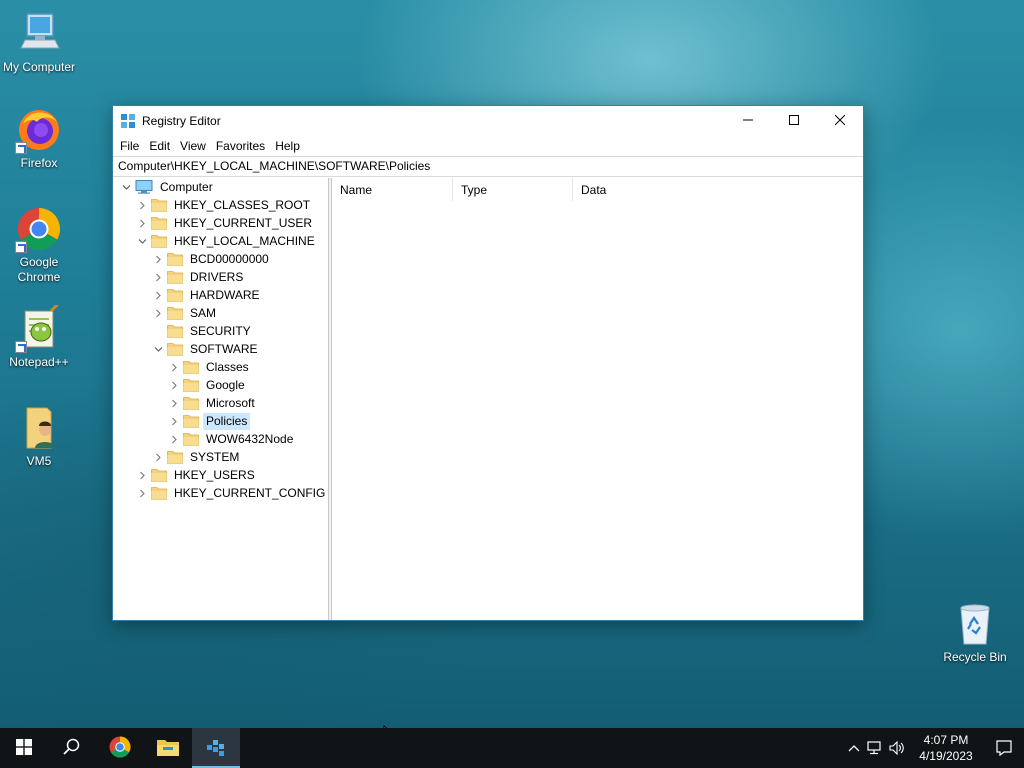  I want to click on tree-item: Classes, so click(209, 367).